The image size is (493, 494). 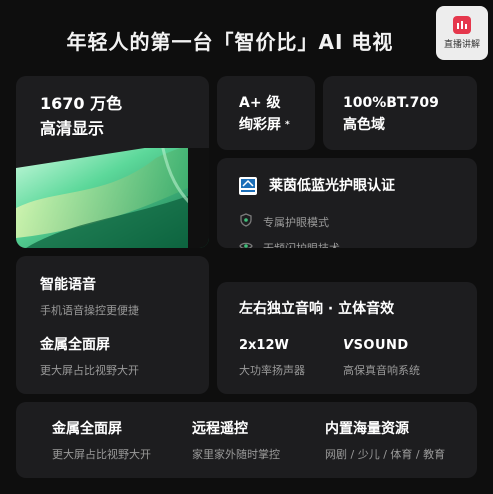 I want to click on aplus-screen-card: A+ 级 绚彩屏 *, so click(x=266, y=113).